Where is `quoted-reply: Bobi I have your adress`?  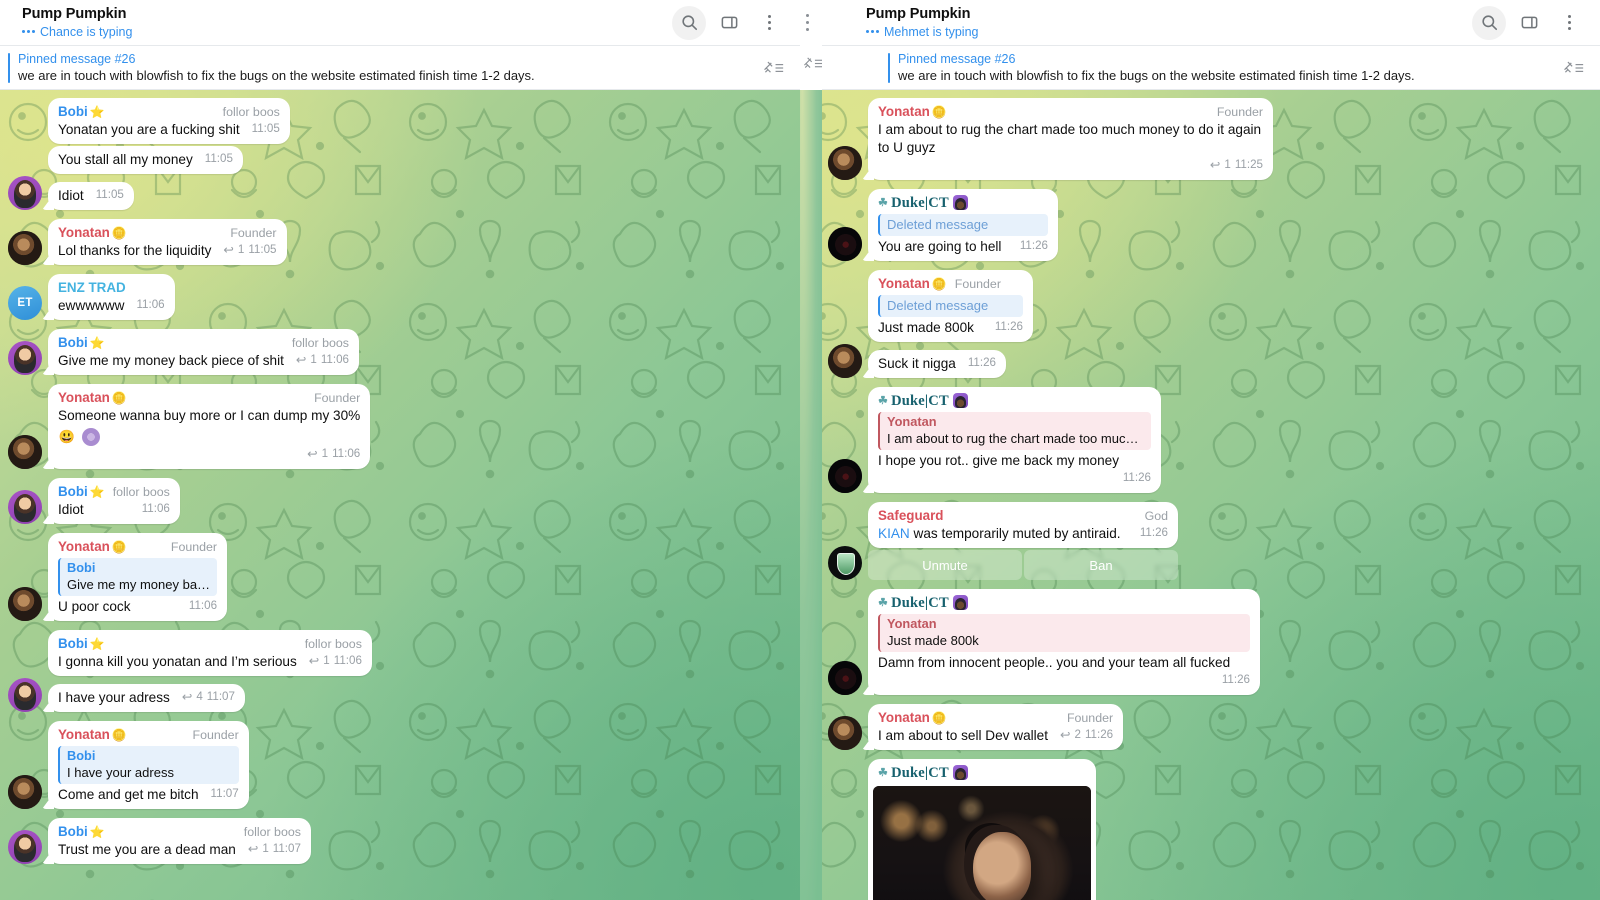 quoted-reply: Bobi I have your adress is located at coordinates (148, 765).